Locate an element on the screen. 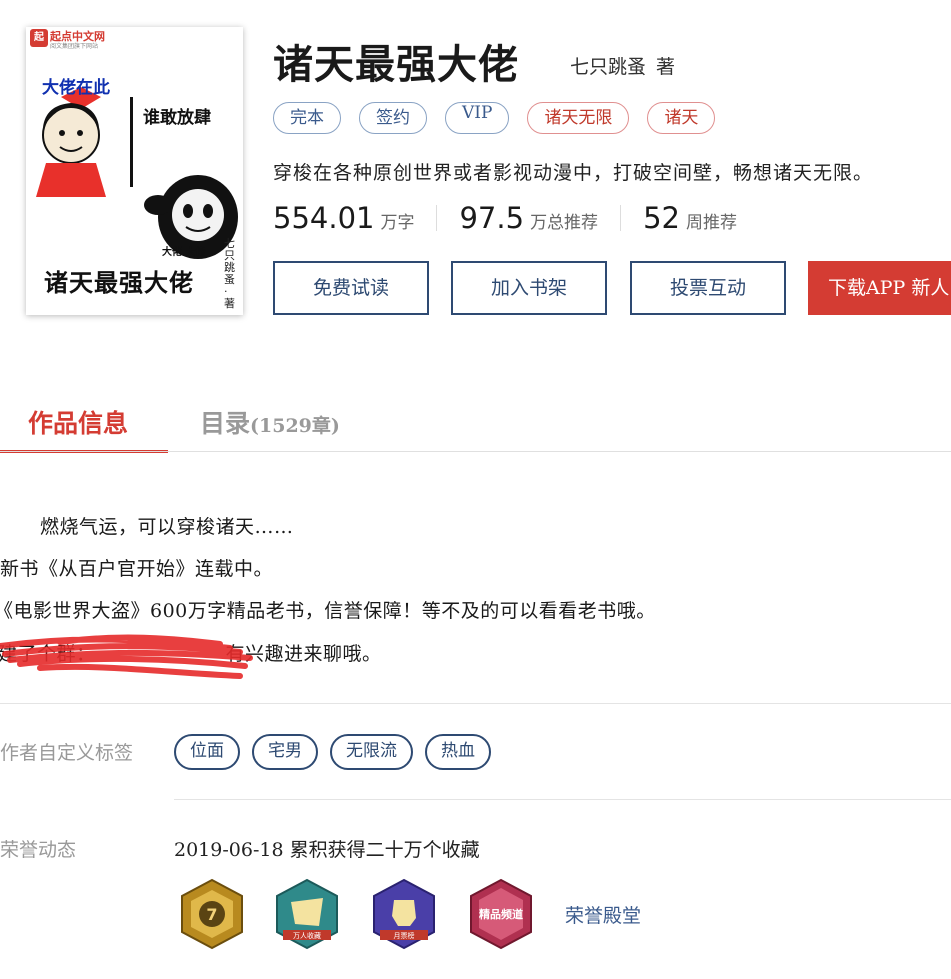 The height and width of the screenshot is (979, 951). stat-weekly-recommend-unit: 周推荐 is located at coordinates (711, 223).